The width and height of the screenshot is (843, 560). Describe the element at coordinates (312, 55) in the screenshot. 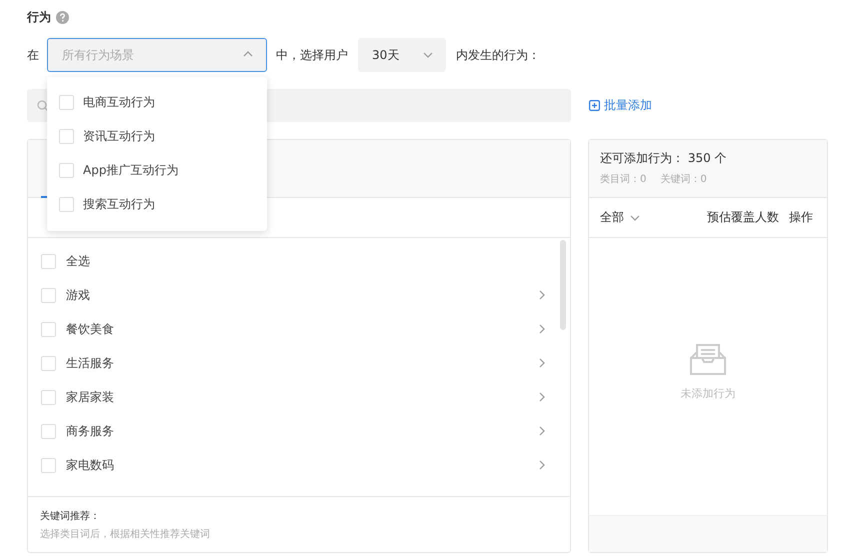

I see `filter-label: 中，选择用户` at that location.